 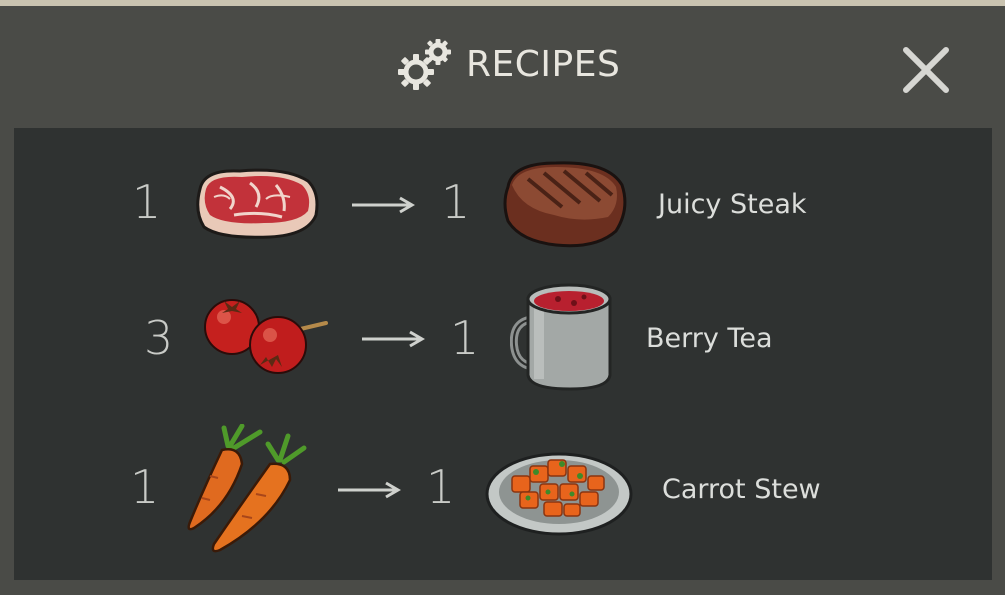 I want to click on input-quantity: 3, so click(x=159, y=338).